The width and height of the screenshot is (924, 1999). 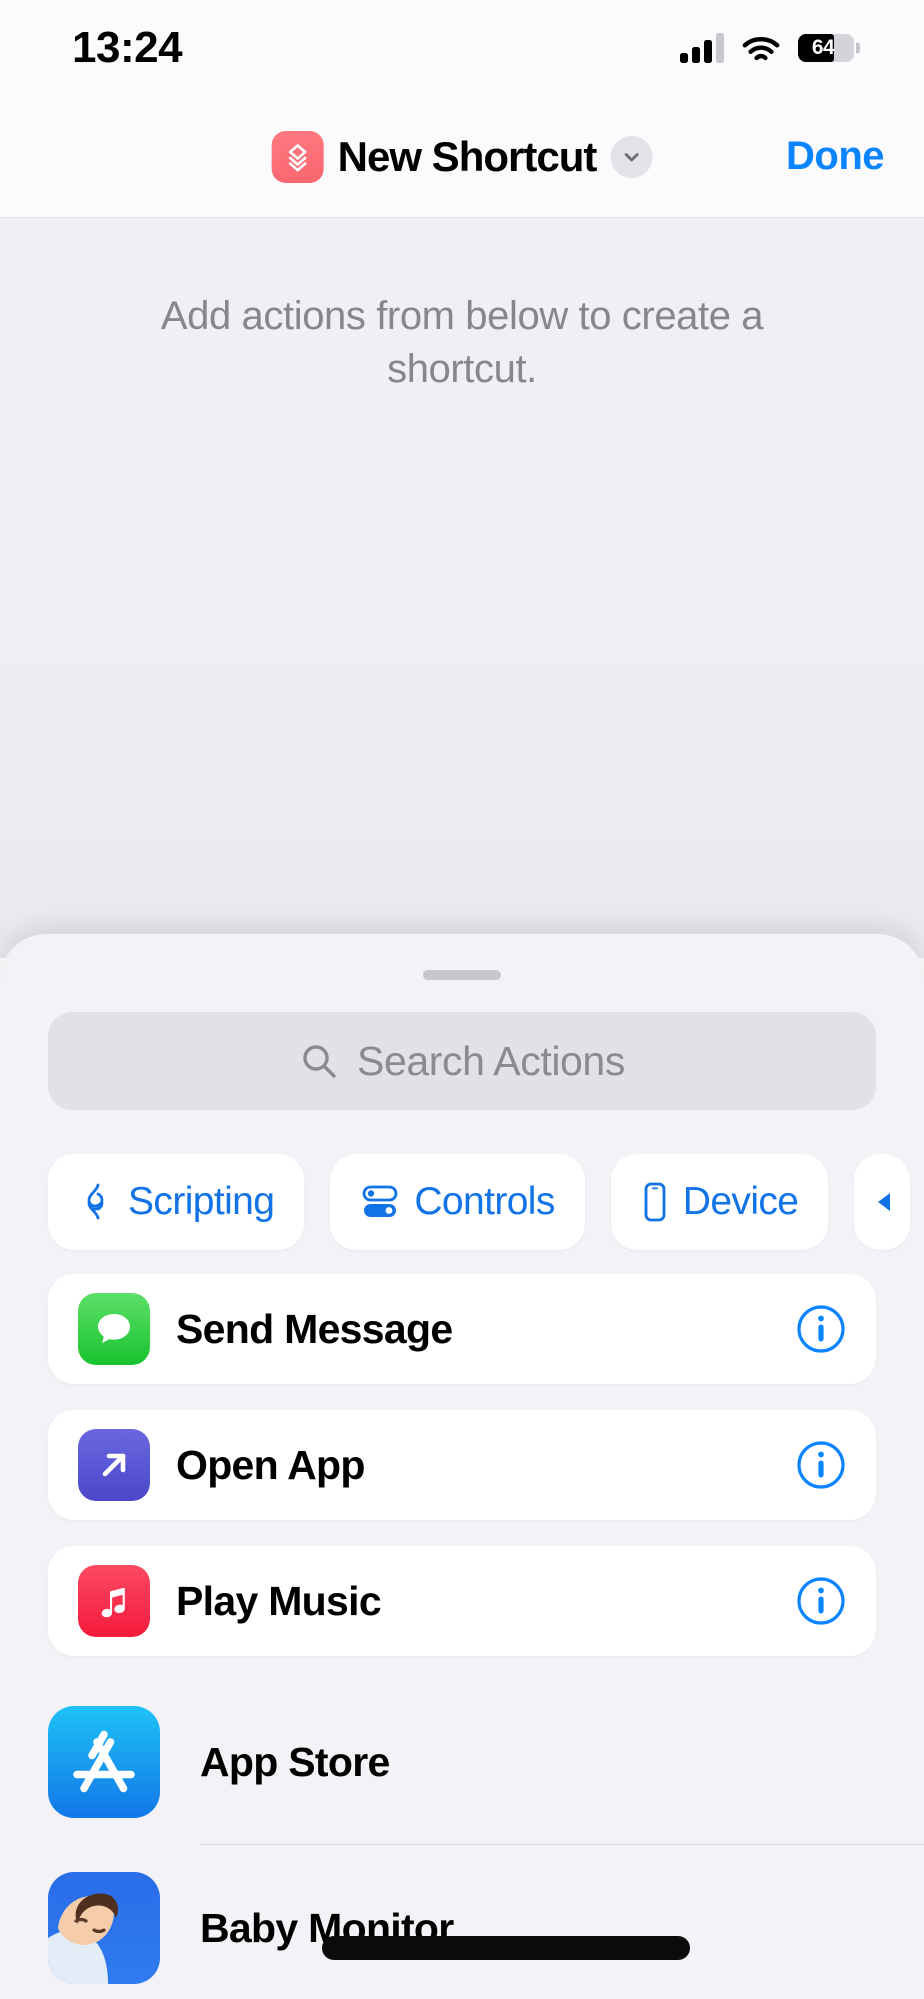 I want to click on status-bar-indicators: 64, so click(x=770, y=48).